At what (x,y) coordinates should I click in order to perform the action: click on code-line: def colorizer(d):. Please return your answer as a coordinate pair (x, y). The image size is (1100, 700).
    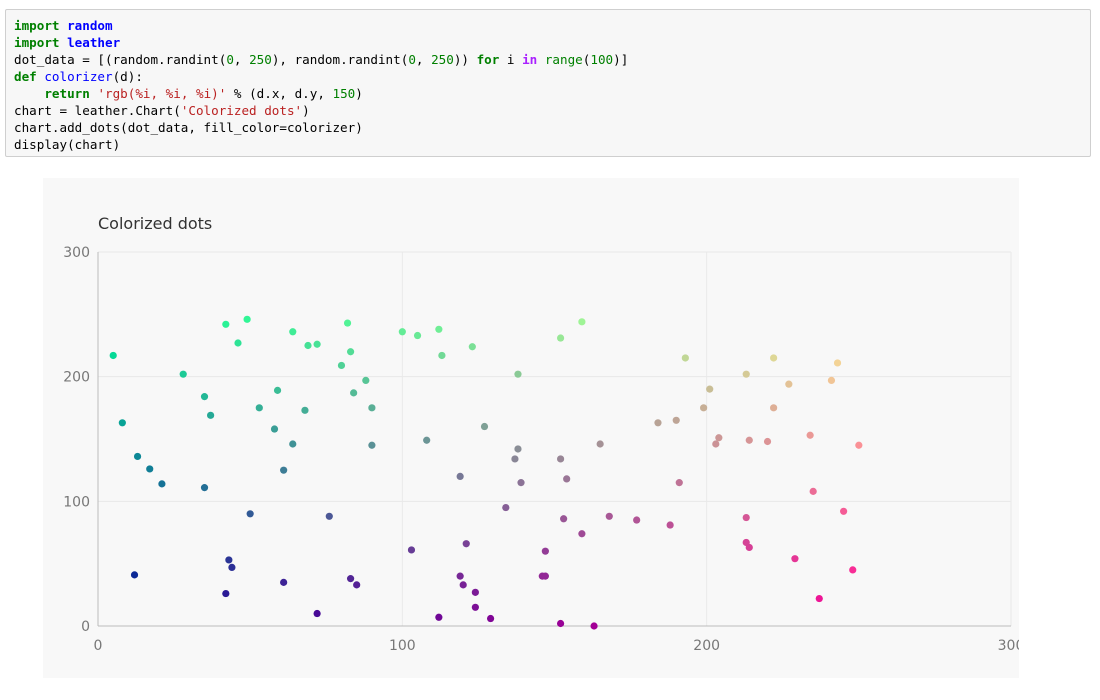
    Looking at the image, I should click on (548, 76).